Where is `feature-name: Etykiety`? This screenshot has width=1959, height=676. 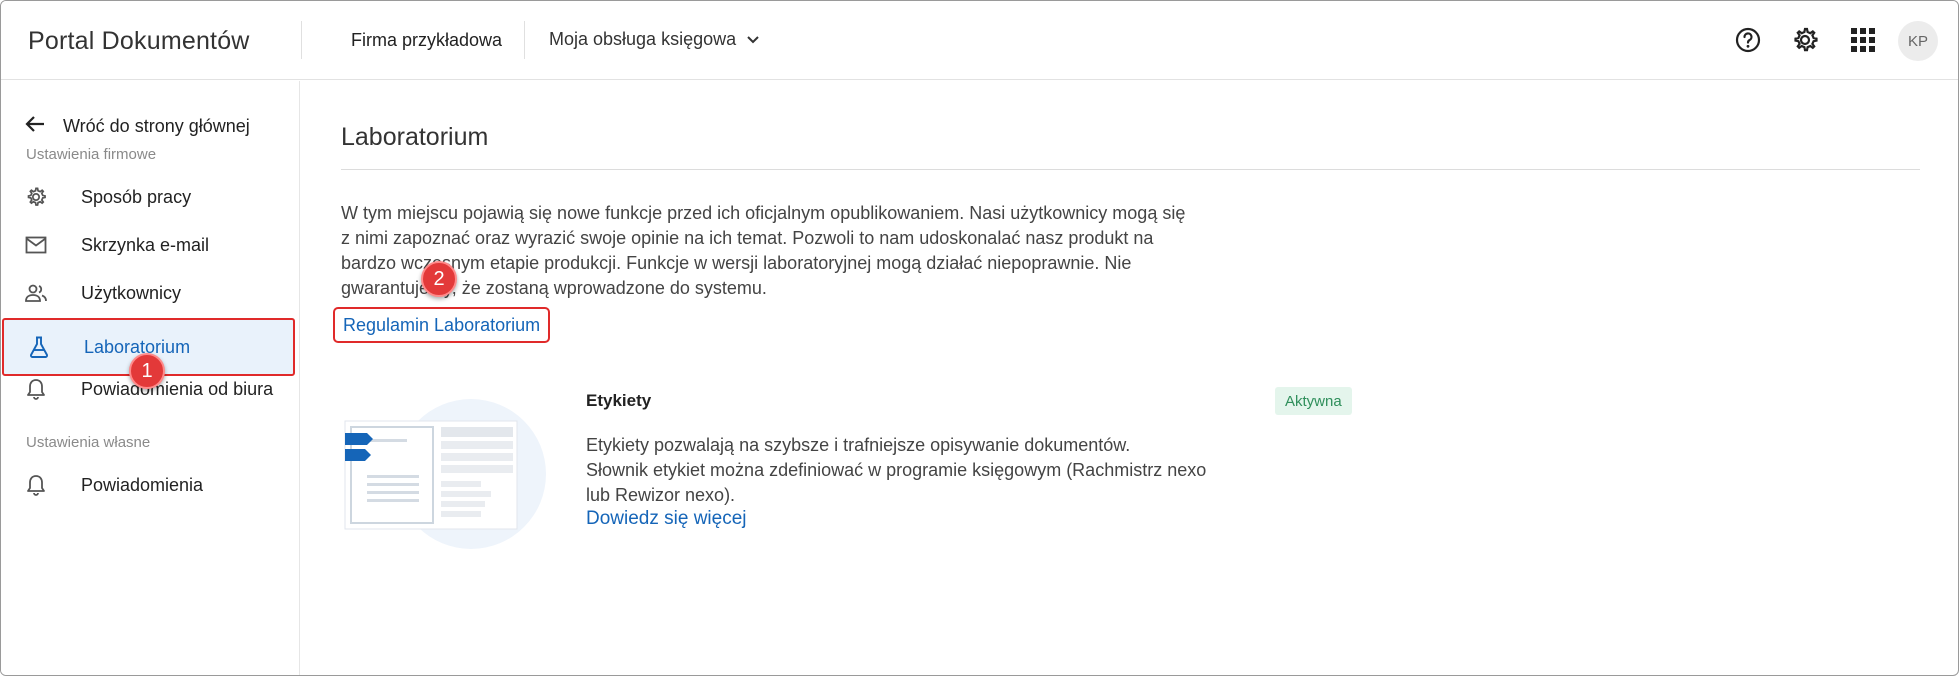
feature-name: Etykiety is located at coordinates (619, 400).